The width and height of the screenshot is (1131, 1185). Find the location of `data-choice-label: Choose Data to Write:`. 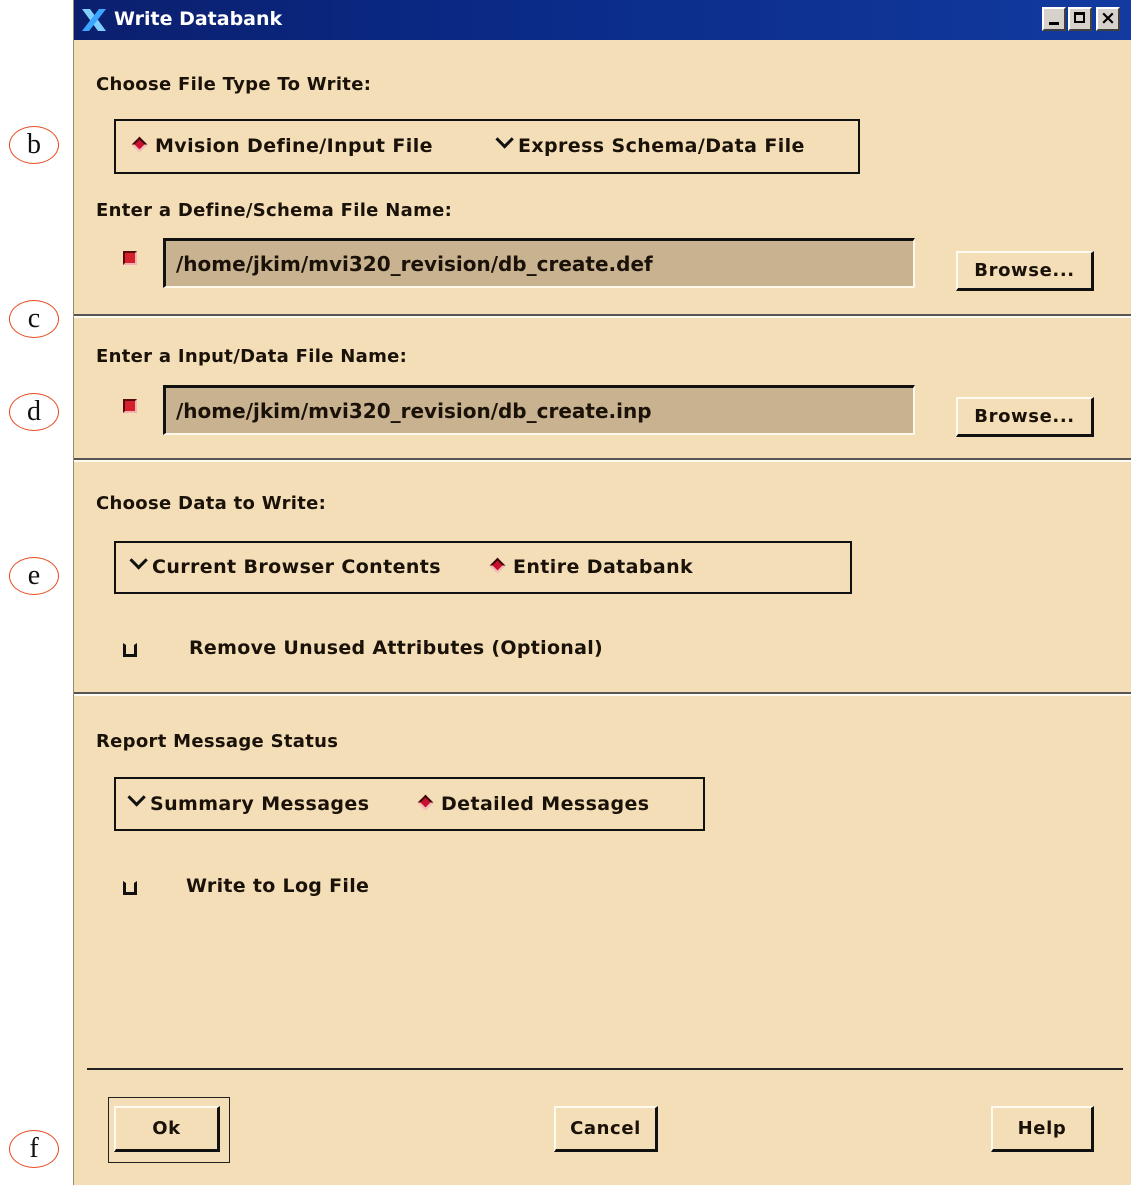

data-choice-label: Choose Data to Write: is located at coordinates (211, 503).